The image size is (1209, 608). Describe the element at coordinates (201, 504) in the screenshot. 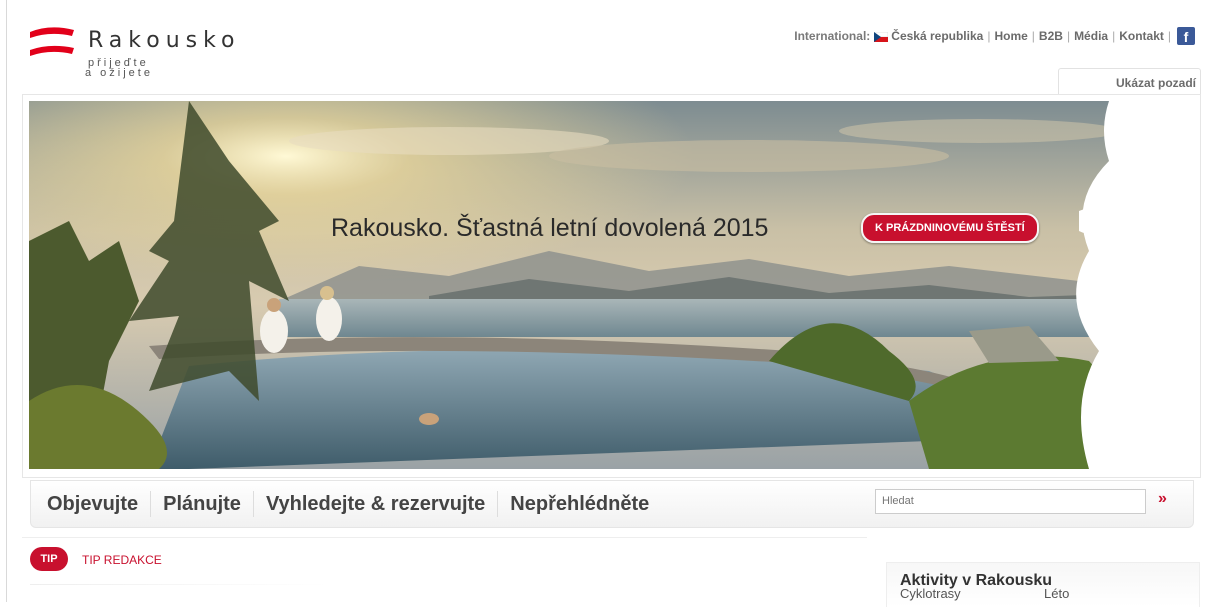

I see `nav-item-plan: Plánujte` at that location.